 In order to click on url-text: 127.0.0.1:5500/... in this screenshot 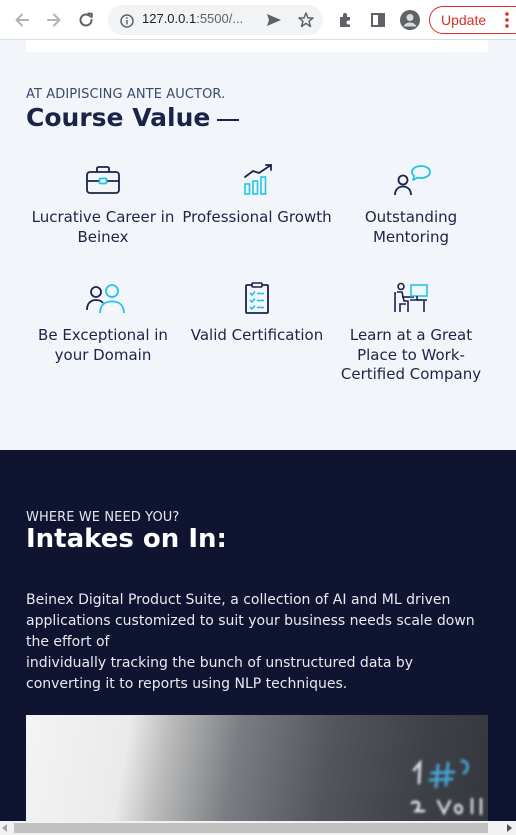, I will do `click(192, 18)`.